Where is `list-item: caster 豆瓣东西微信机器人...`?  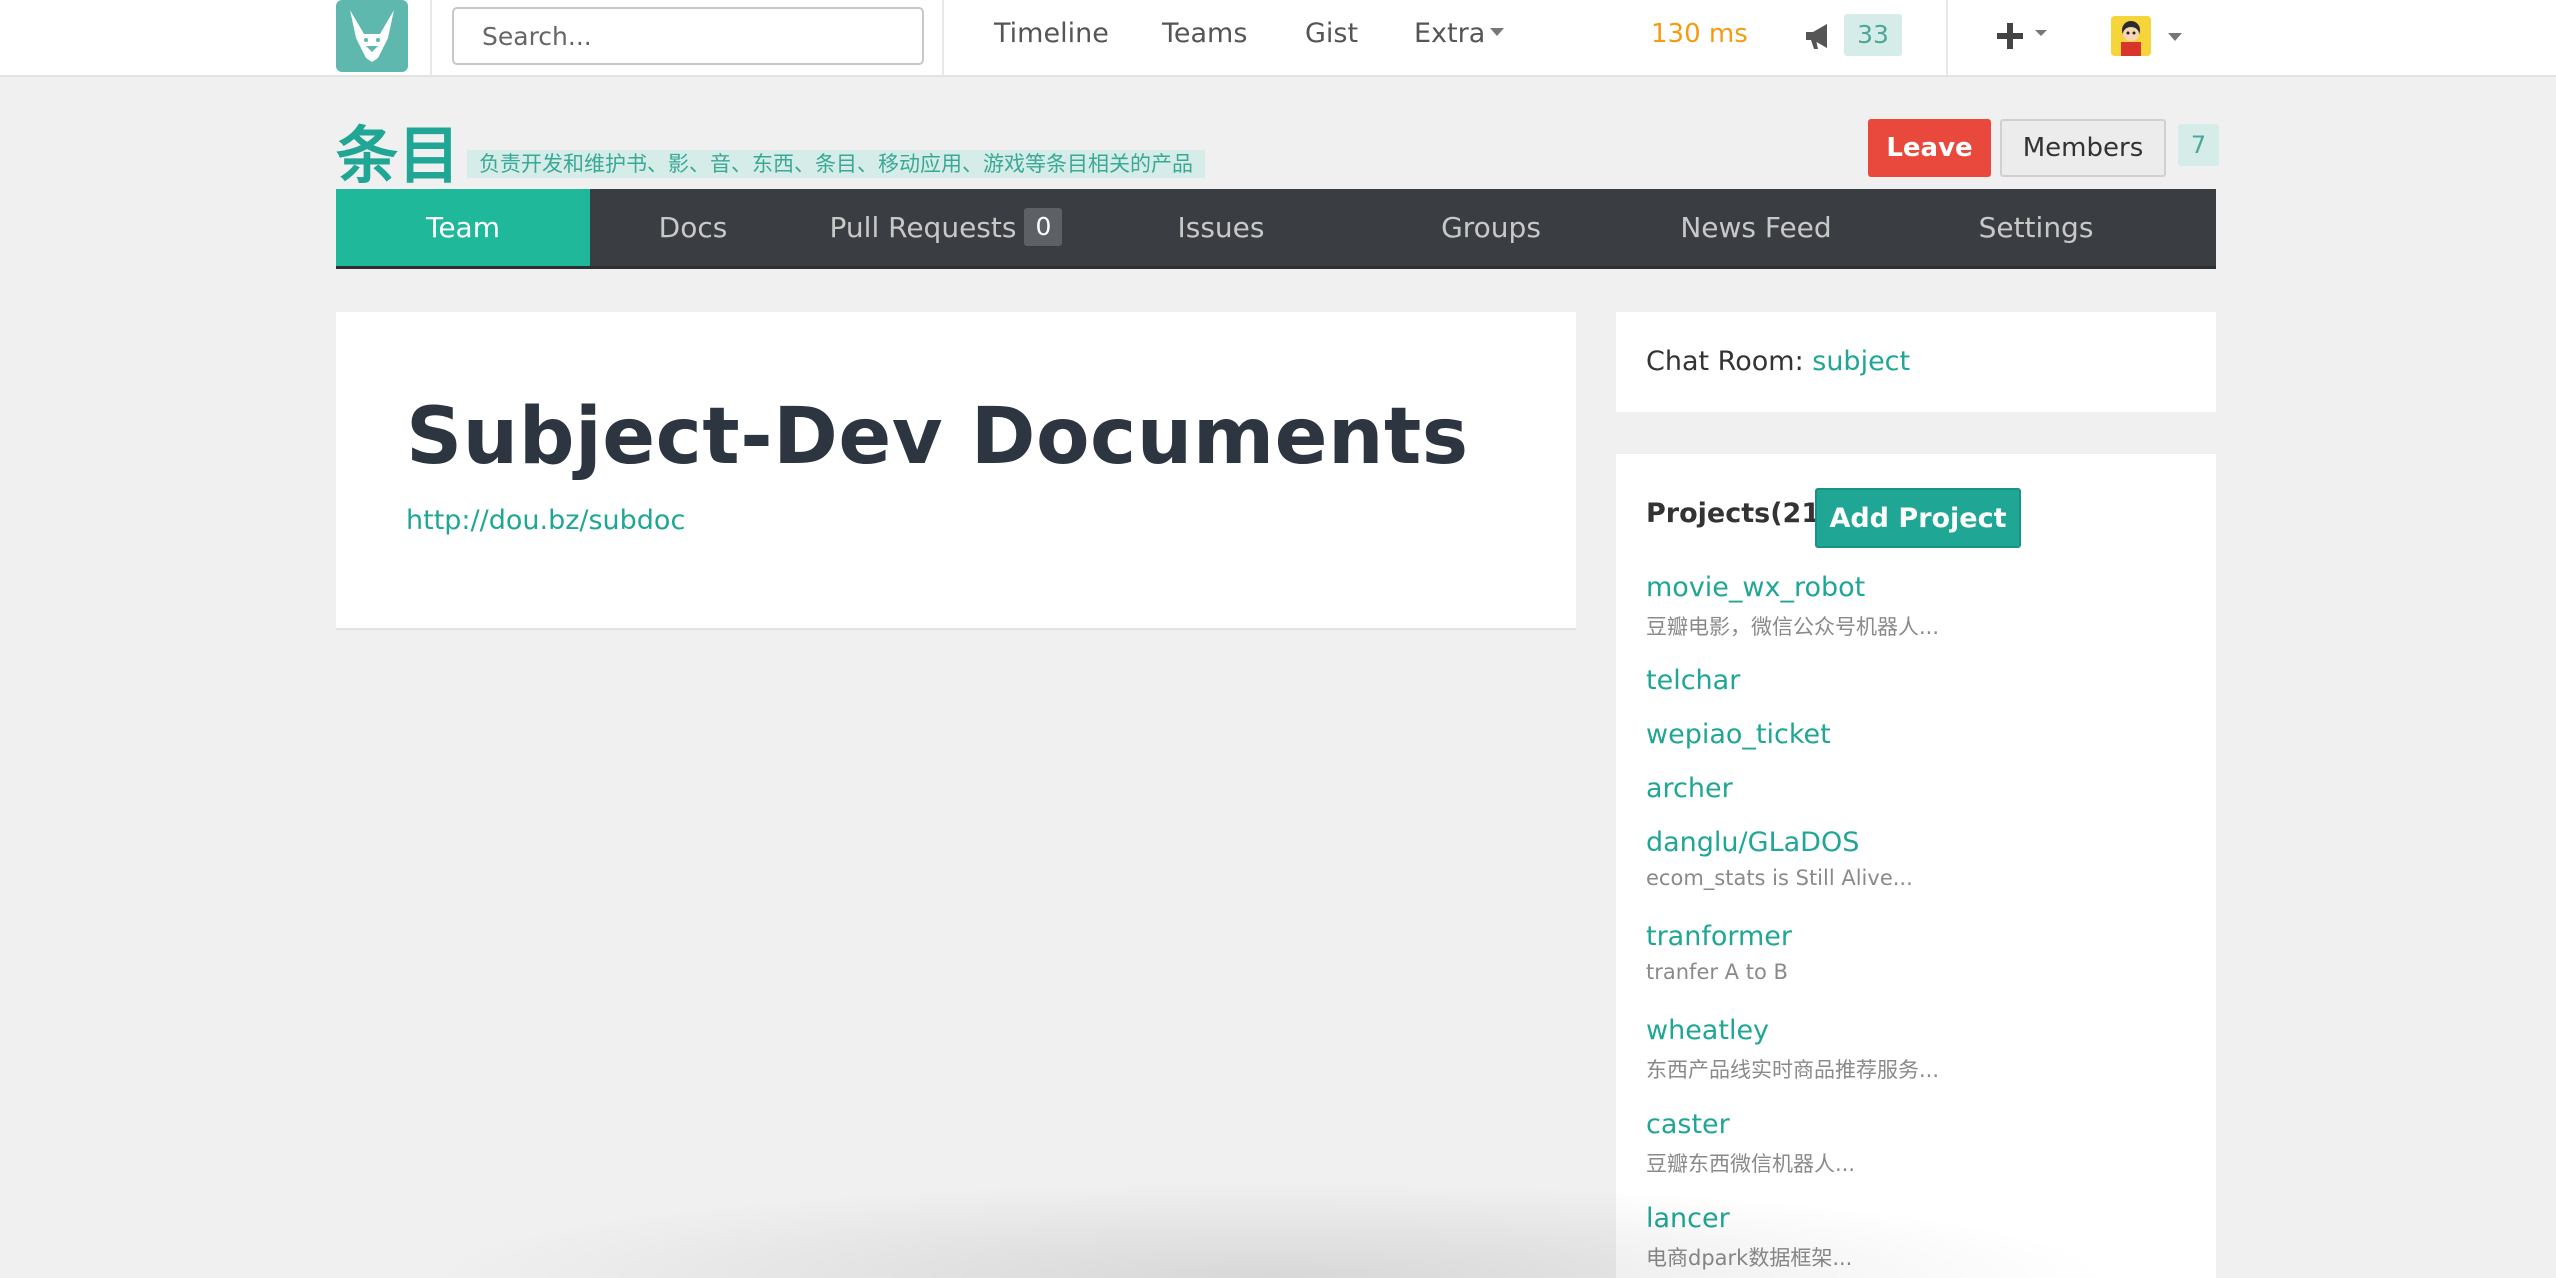 list-item: caster 豆瓣东西微信机器人... is located at coordinates (1750, 1143).